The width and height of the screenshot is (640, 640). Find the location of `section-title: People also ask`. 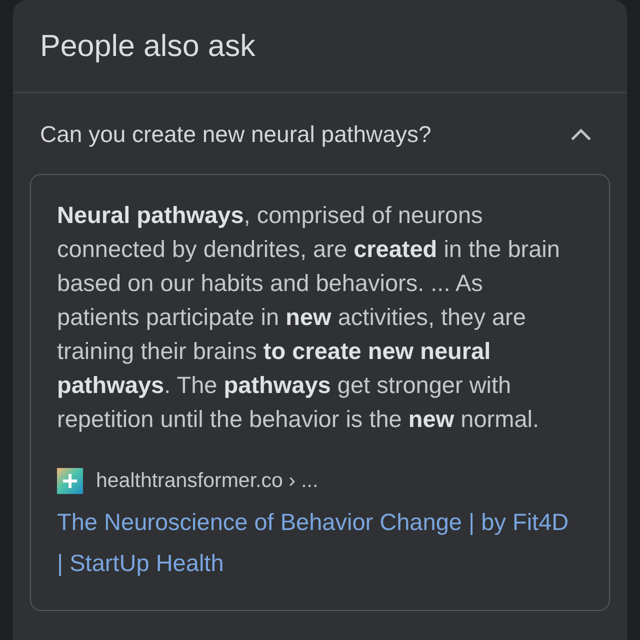

section-title: People also ask is located at coordinates (148, 46).